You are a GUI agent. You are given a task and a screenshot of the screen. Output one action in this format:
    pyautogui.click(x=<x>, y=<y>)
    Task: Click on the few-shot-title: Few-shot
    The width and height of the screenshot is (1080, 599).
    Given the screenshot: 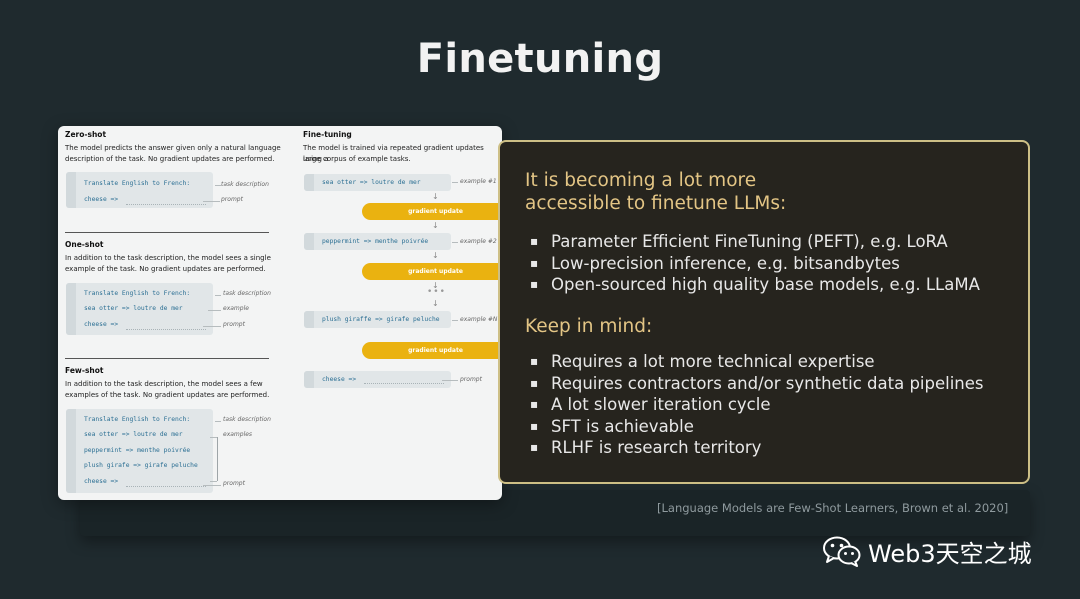 What is the action you would take?
    pyautogui.click(x=84, y=370)
    